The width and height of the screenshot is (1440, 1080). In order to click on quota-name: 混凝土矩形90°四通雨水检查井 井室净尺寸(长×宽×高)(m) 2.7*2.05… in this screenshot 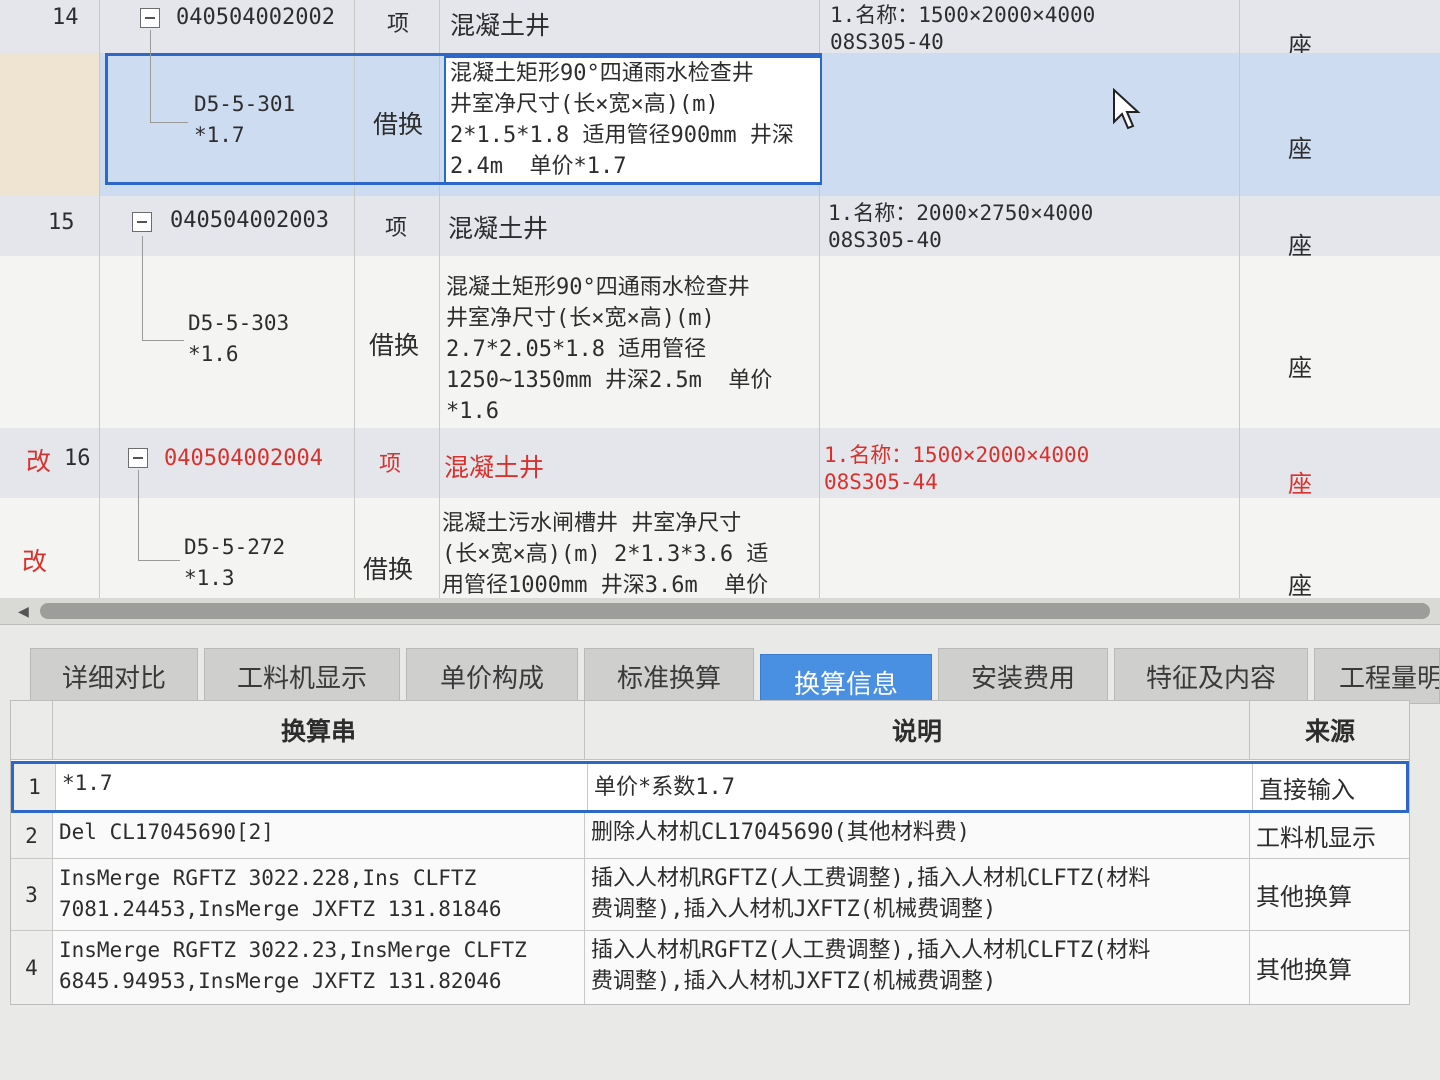, I will do `click(609, 349)`.